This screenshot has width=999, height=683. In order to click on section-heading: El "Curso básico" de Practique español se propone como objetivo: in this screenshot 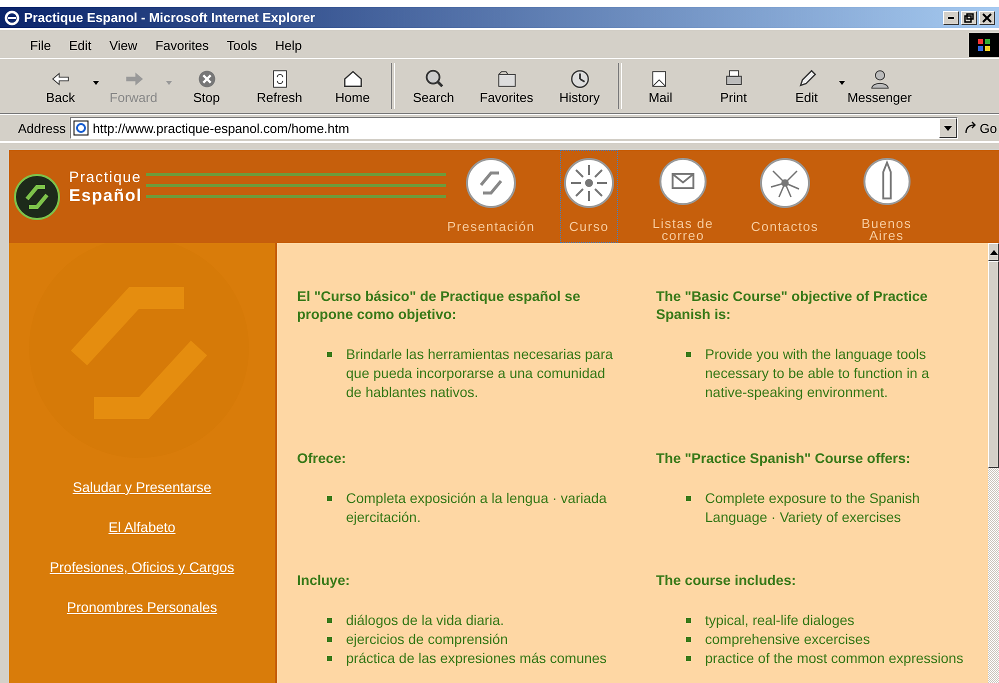, I will do `click(439, 305)`.